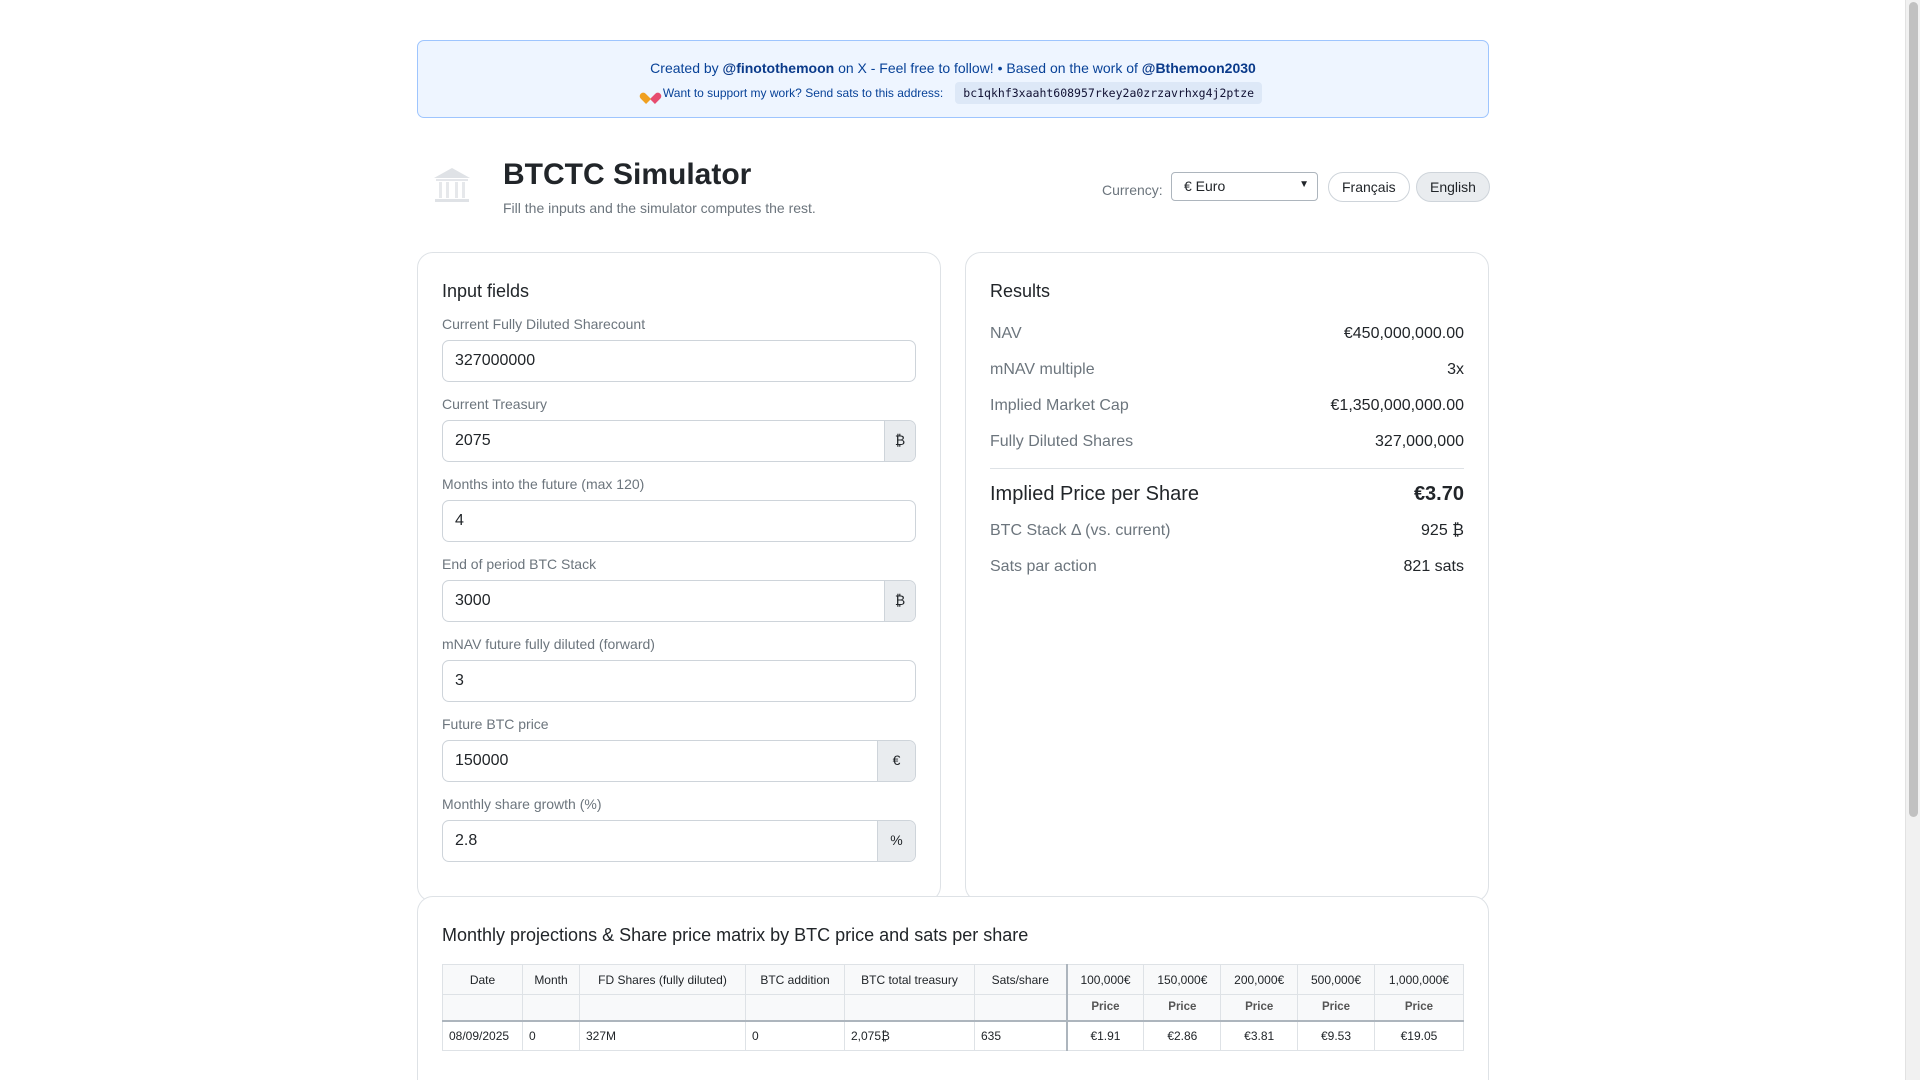  I want to click on cell-btc-treasury: 2,075₿, so click(909, 1035).